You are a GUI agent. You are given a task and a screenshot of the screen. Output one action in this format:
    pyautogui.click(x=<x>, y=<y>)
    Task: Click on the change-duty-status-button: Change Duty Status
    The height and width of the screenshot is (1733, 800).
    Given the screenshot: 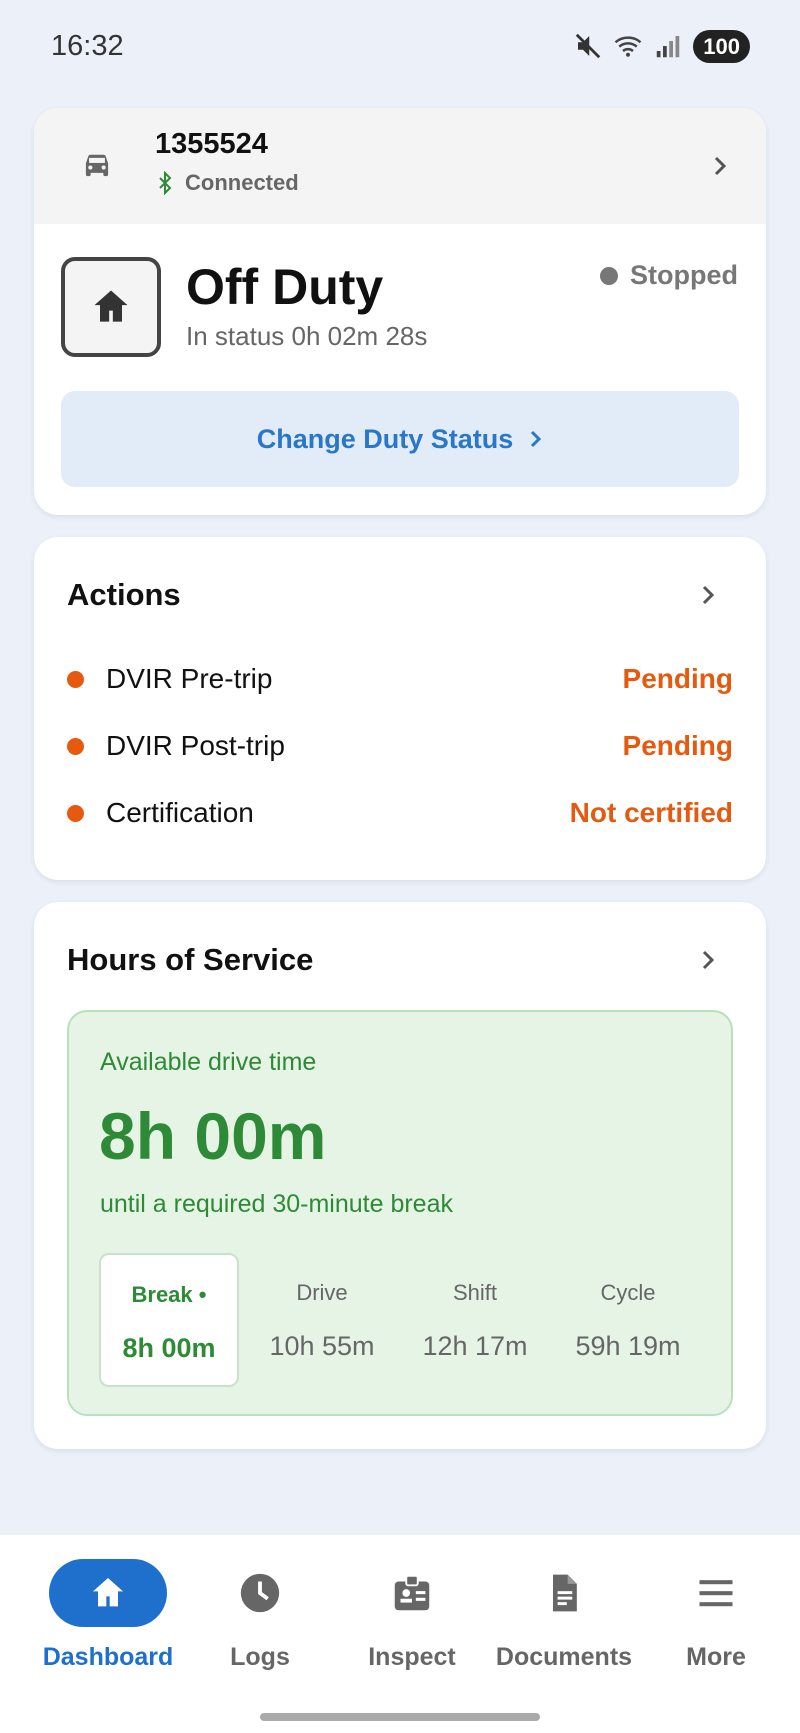 What is the action you would take?
    pyautogui.click(x=400, y=439)
    